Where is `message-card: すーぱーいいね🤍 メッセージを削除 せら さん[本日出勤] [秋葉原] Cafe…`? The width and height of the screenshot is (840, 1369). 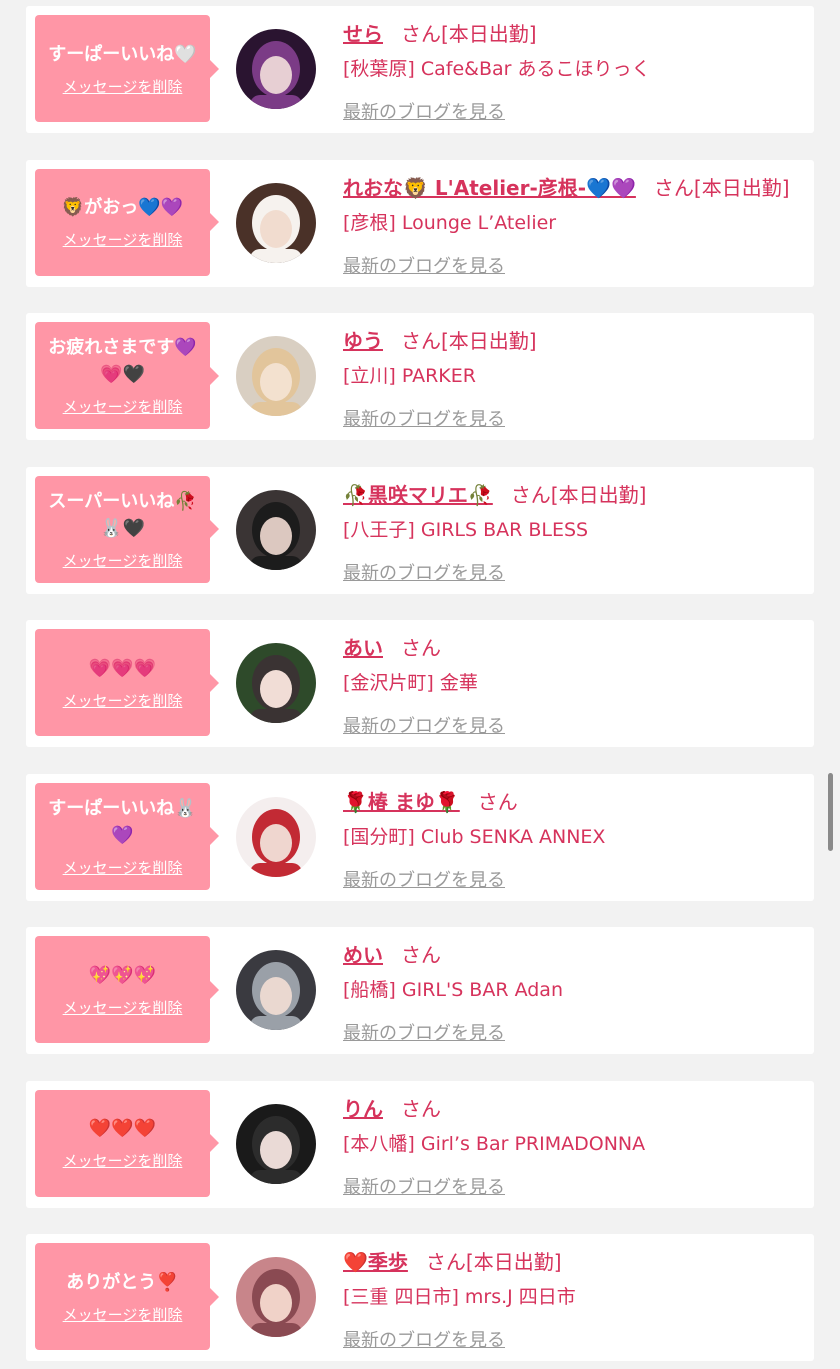
message-card: すーぱーいいね🤍 メッセージを削除 せら さん[本日出勤] [秋葉原] Cafe… is located at coordinates (420, 69).